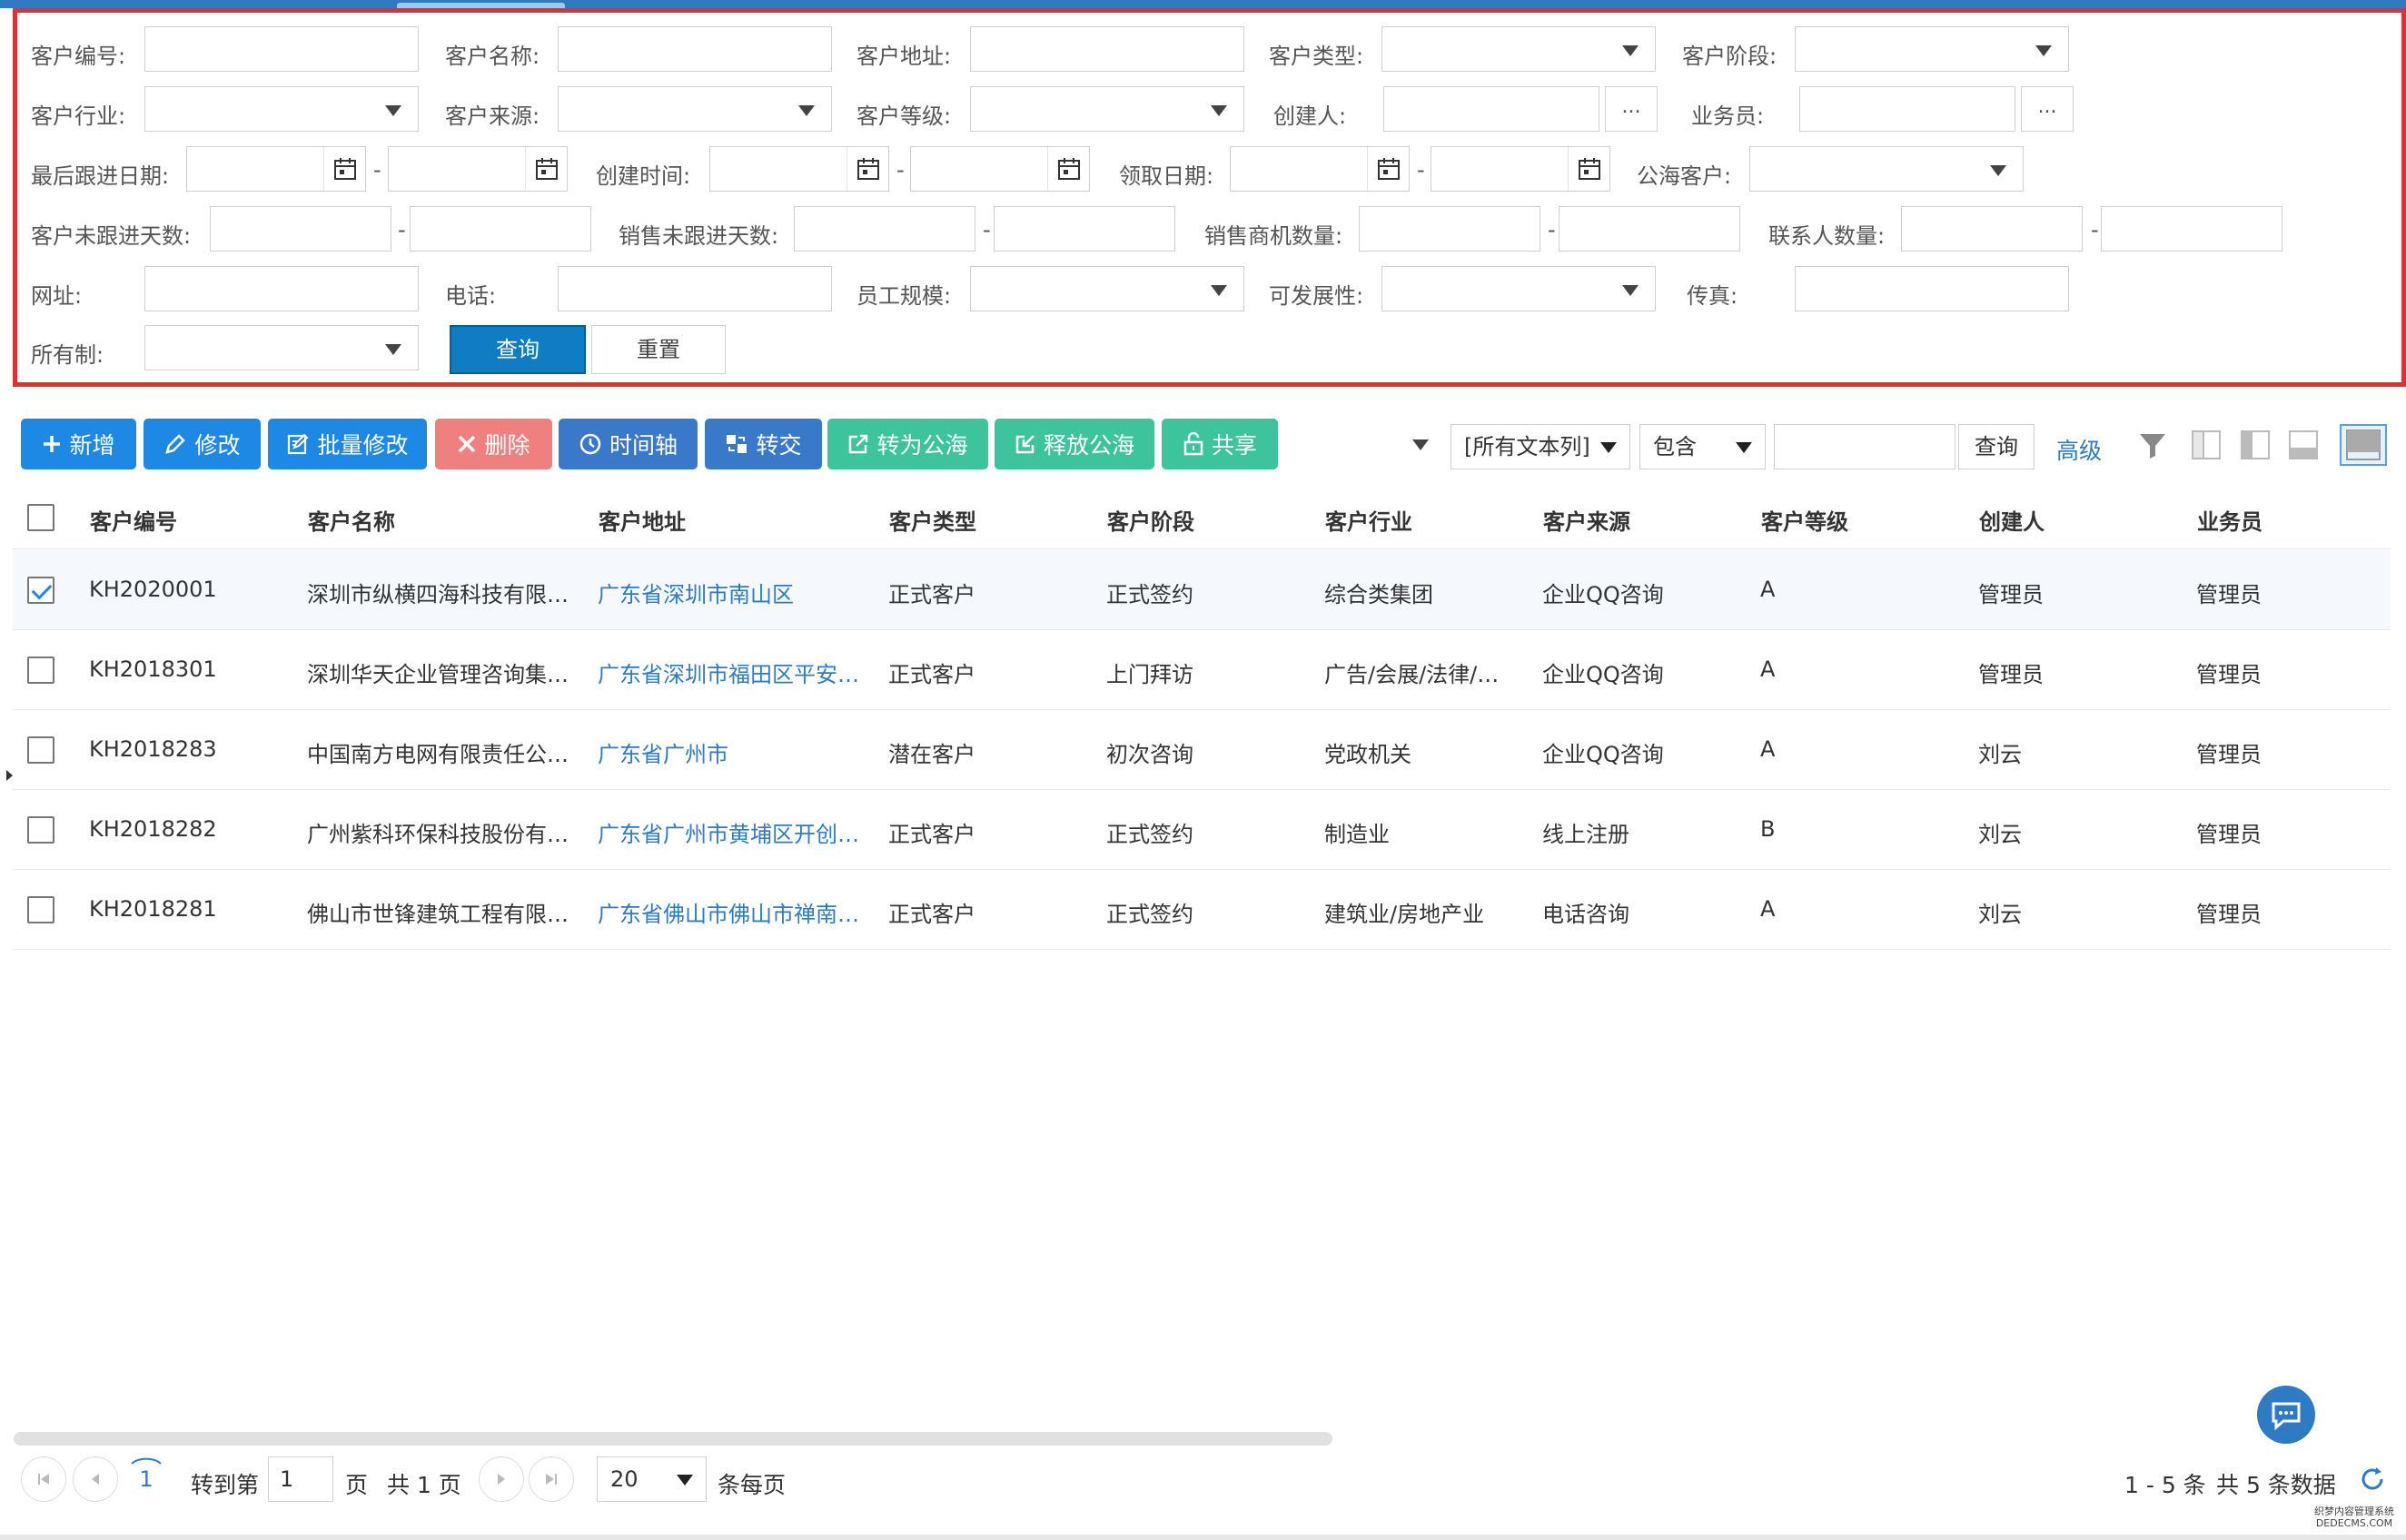 The image size is (2406, 1540). I want to click on filter-query-button: 查询, so click(518, 349).